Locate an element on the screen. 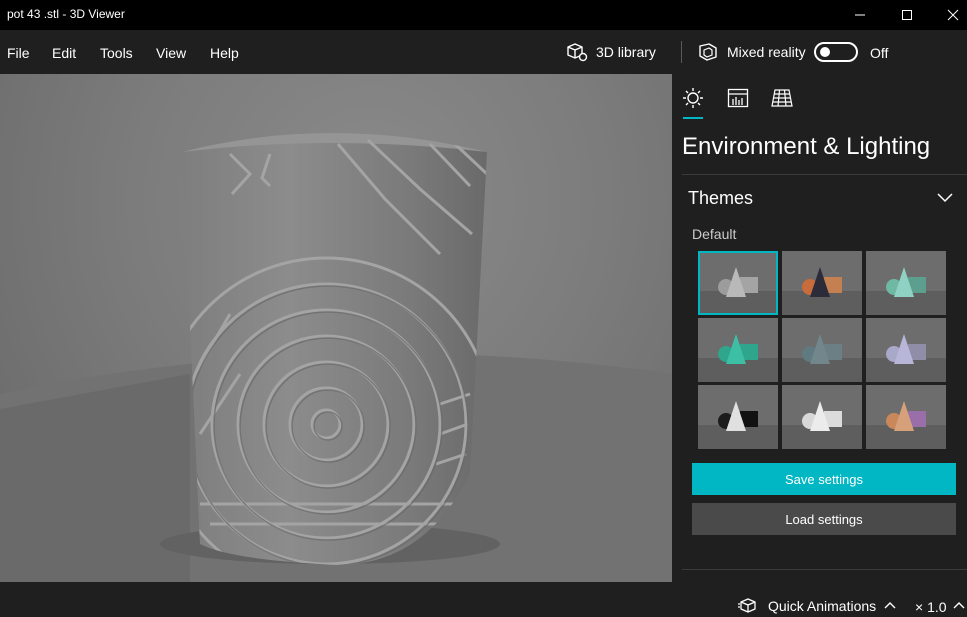 This screenshot has height=617, width=967. toggle-state-label: Off is located at coordinates (879, 53).